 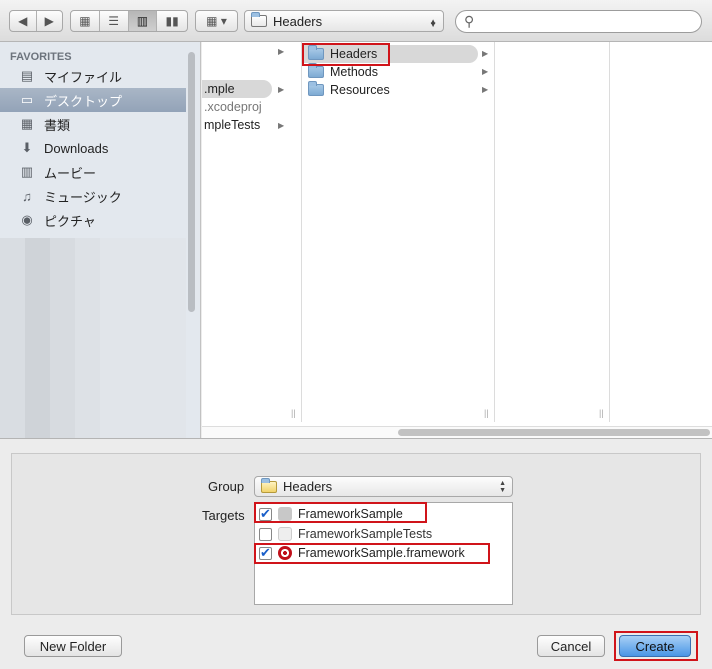 I want to click on sidebar-item-movies: ▥ ムービー, so click(x=93, y=172).